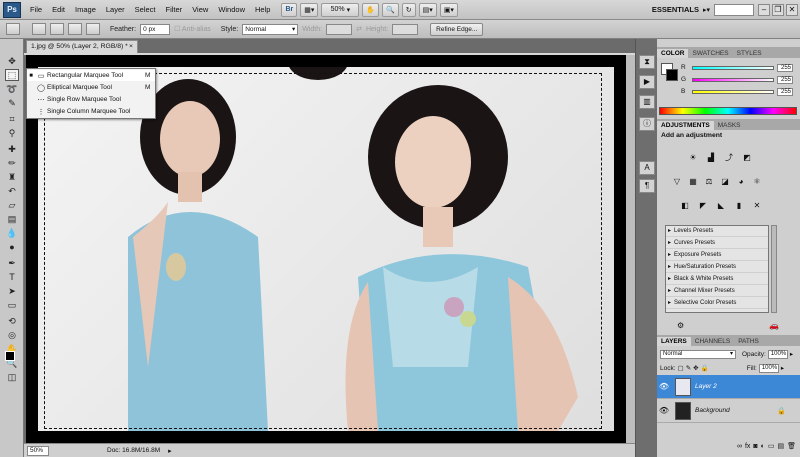 The height and width of the screenshot is (457, 800). Describe the element at coordinates (680, 325) in the screenshot. I see `adjustment-layer-icon: ⚙` at that location.